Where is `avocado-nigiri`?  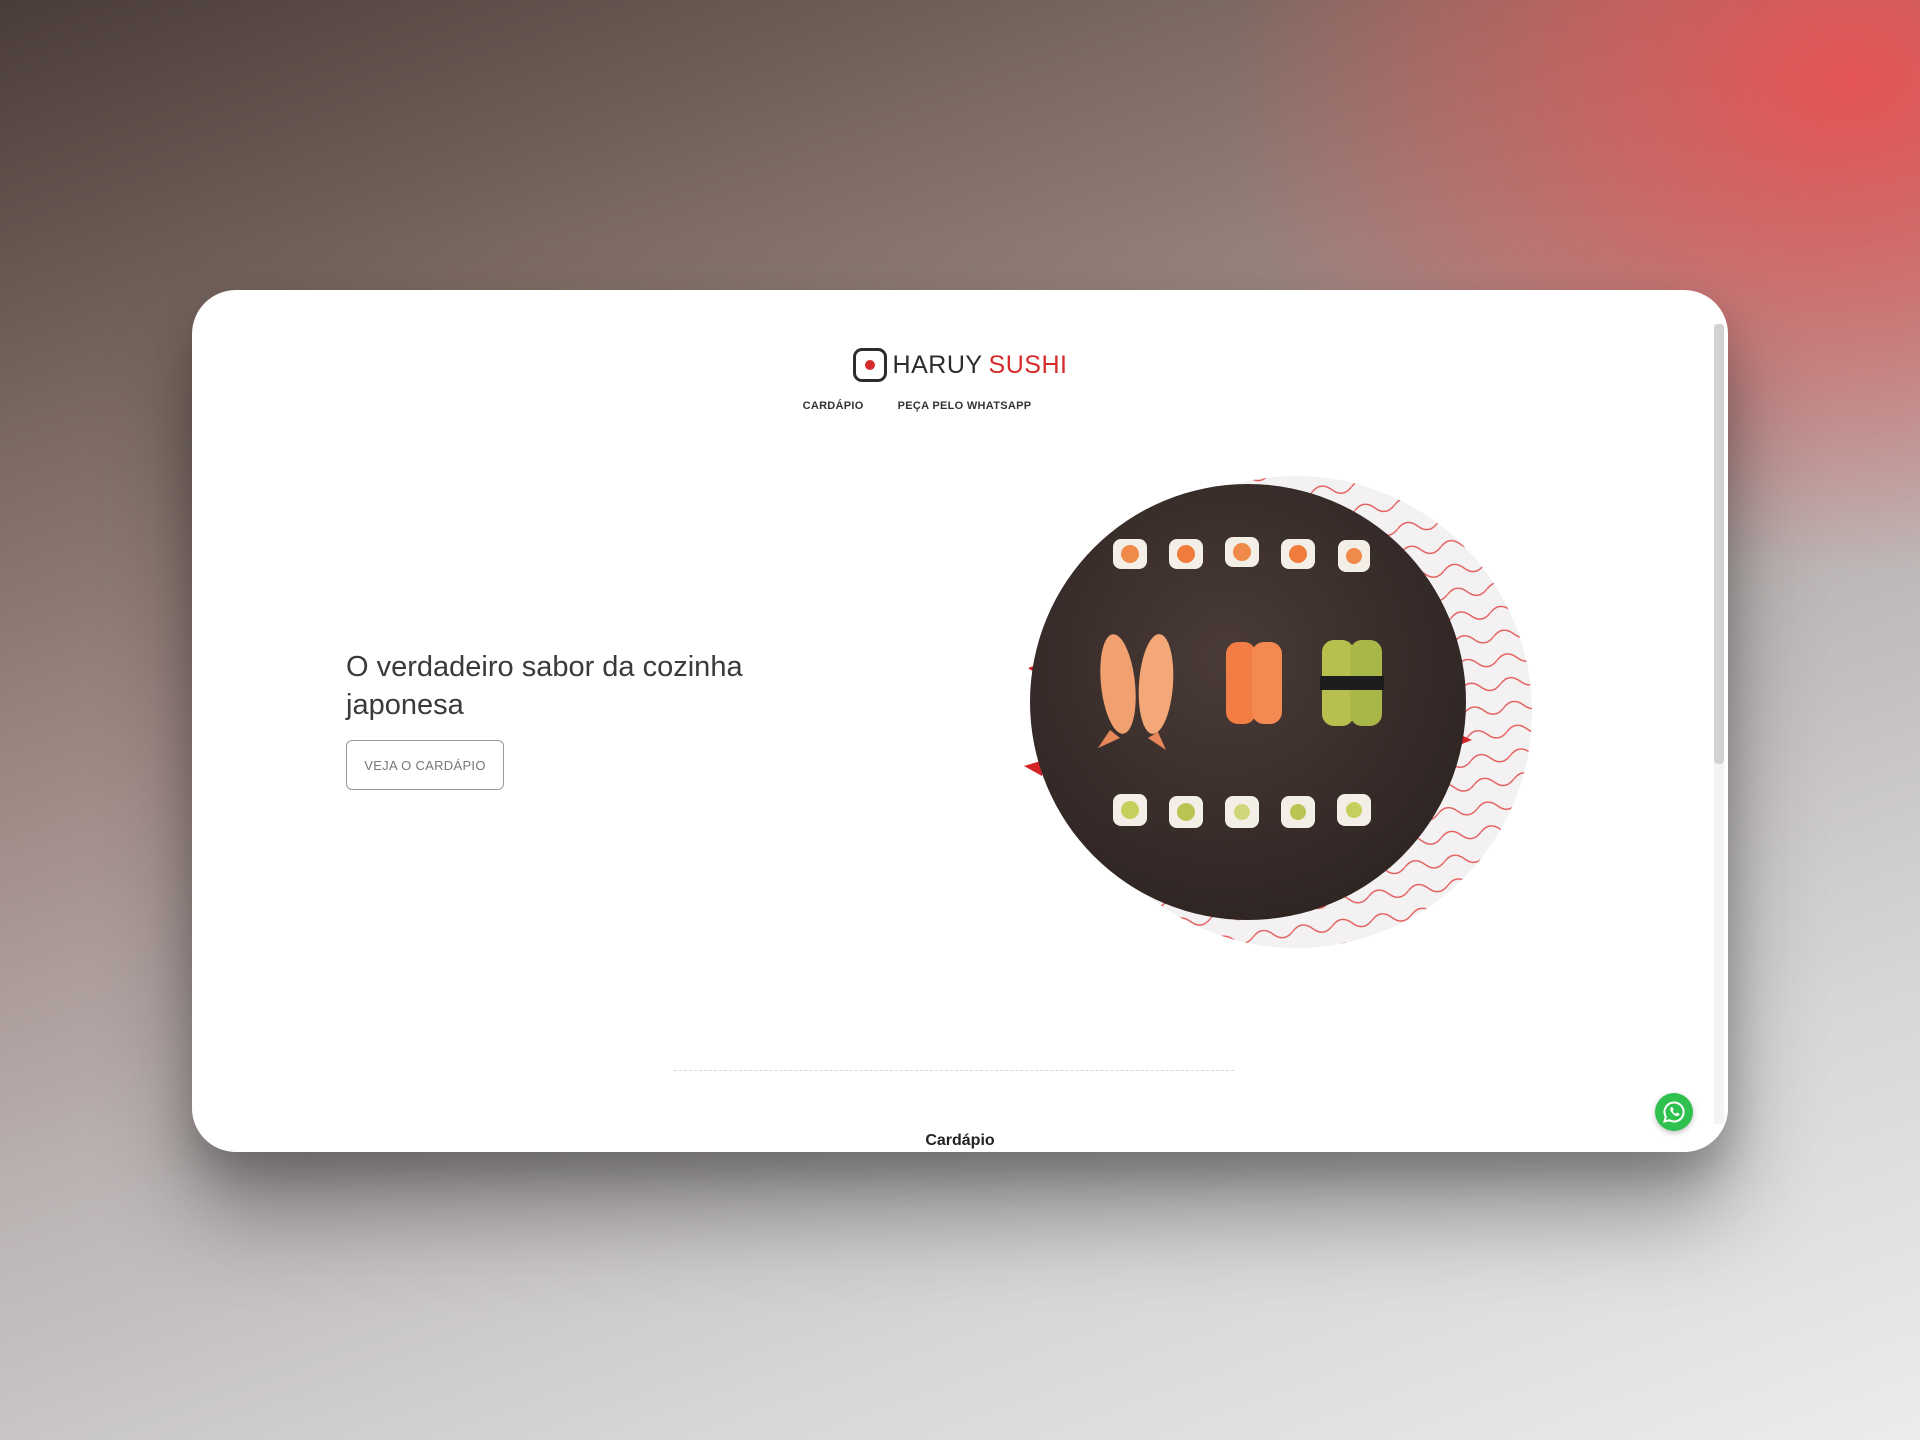
avocado-nigiri is located at coordinates (1352, 683).